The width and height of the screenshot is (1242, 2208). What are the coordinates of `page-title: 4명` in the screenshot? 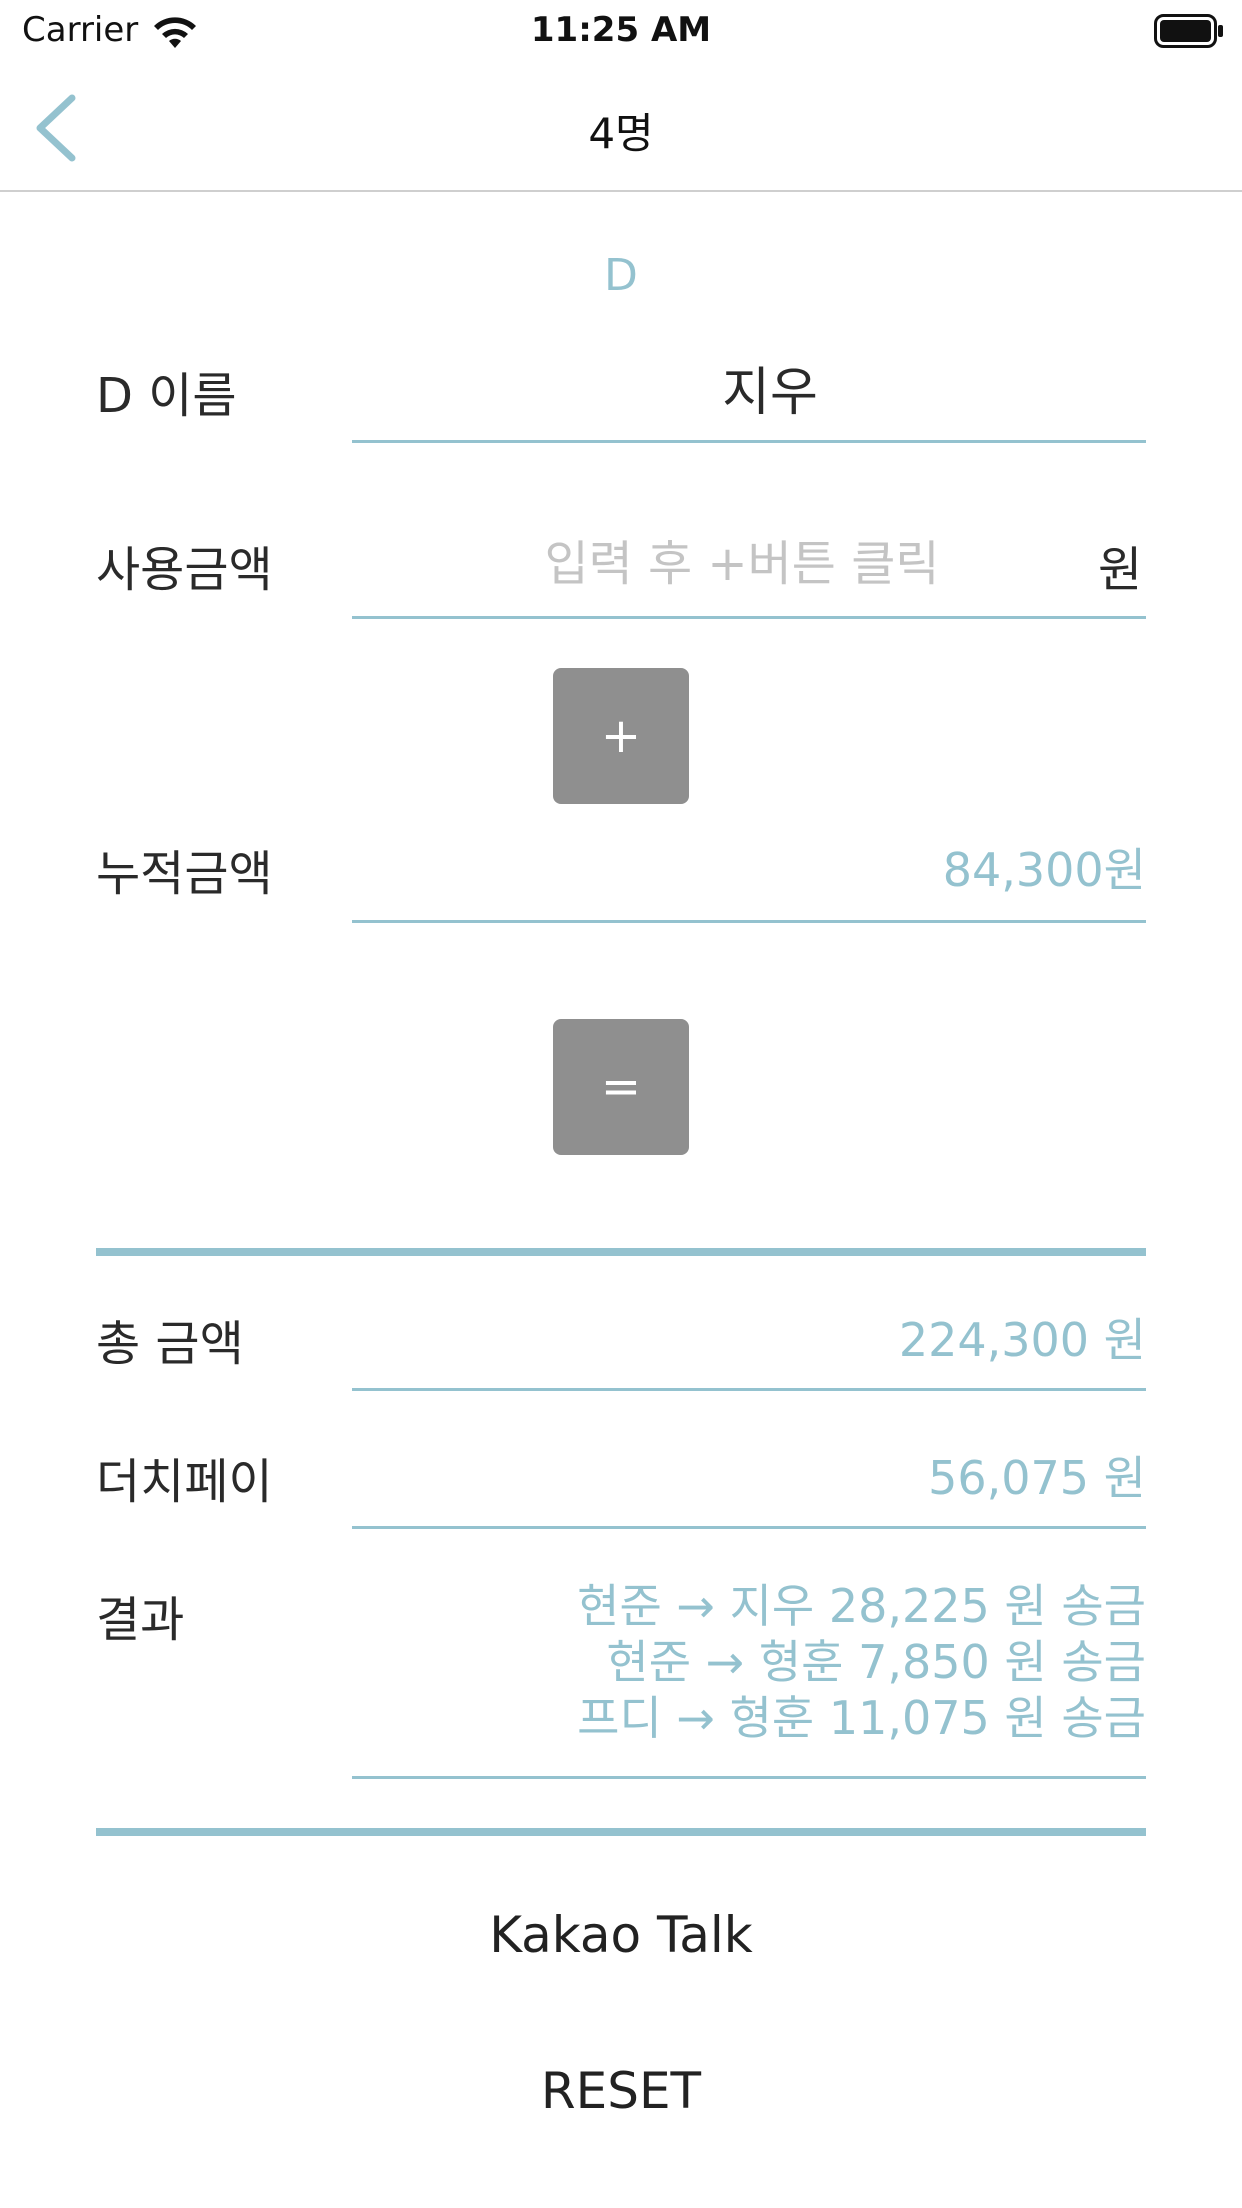 It's located at (621, 133).